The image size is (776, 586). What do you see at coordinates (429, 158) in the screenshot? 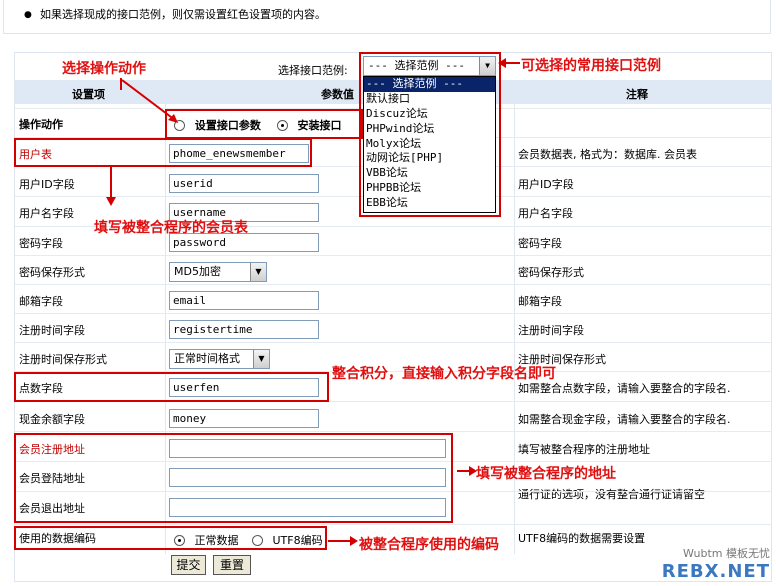
I see `dropdown-option: 动网论坛[PHP]` at bounding box center [429, 158].